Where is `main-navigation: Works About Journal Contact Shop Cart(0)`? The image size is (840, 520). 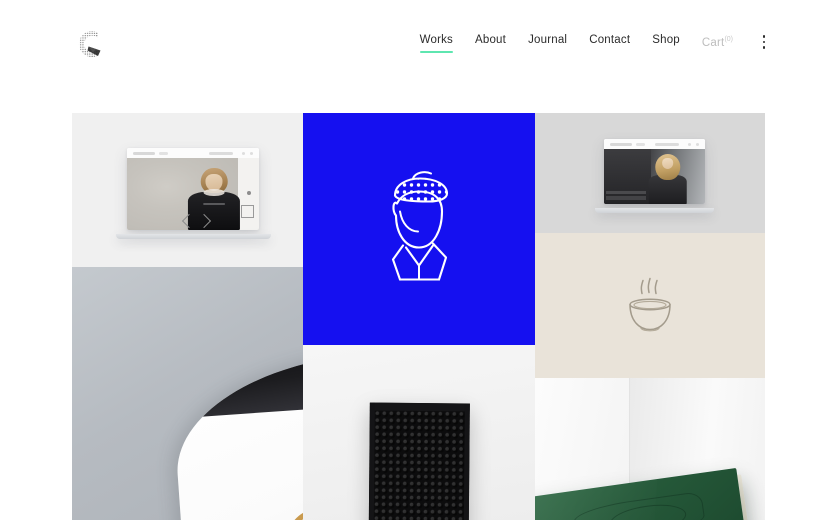 main-navigation: Works About Journal Contact Shop Cart(0) is located at coordinates (590, 44).